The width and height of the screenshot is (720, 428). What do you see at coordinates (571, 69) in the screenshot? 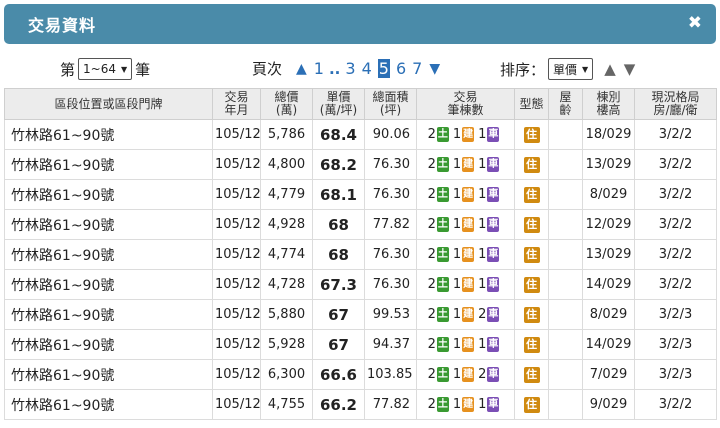
I see `sort-select: 單價 ▼` at bounding box center [571, 69].